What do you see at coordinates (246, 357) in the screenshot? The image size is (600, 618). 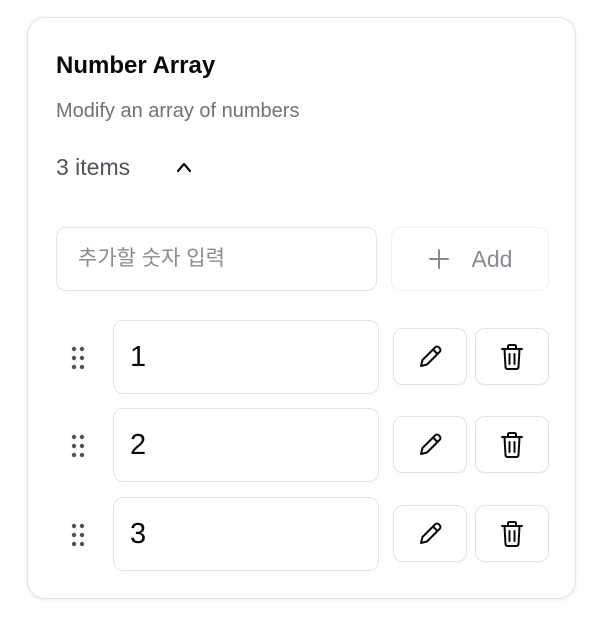 I see `item-value-field: 1` at bounding box center [246, 357].